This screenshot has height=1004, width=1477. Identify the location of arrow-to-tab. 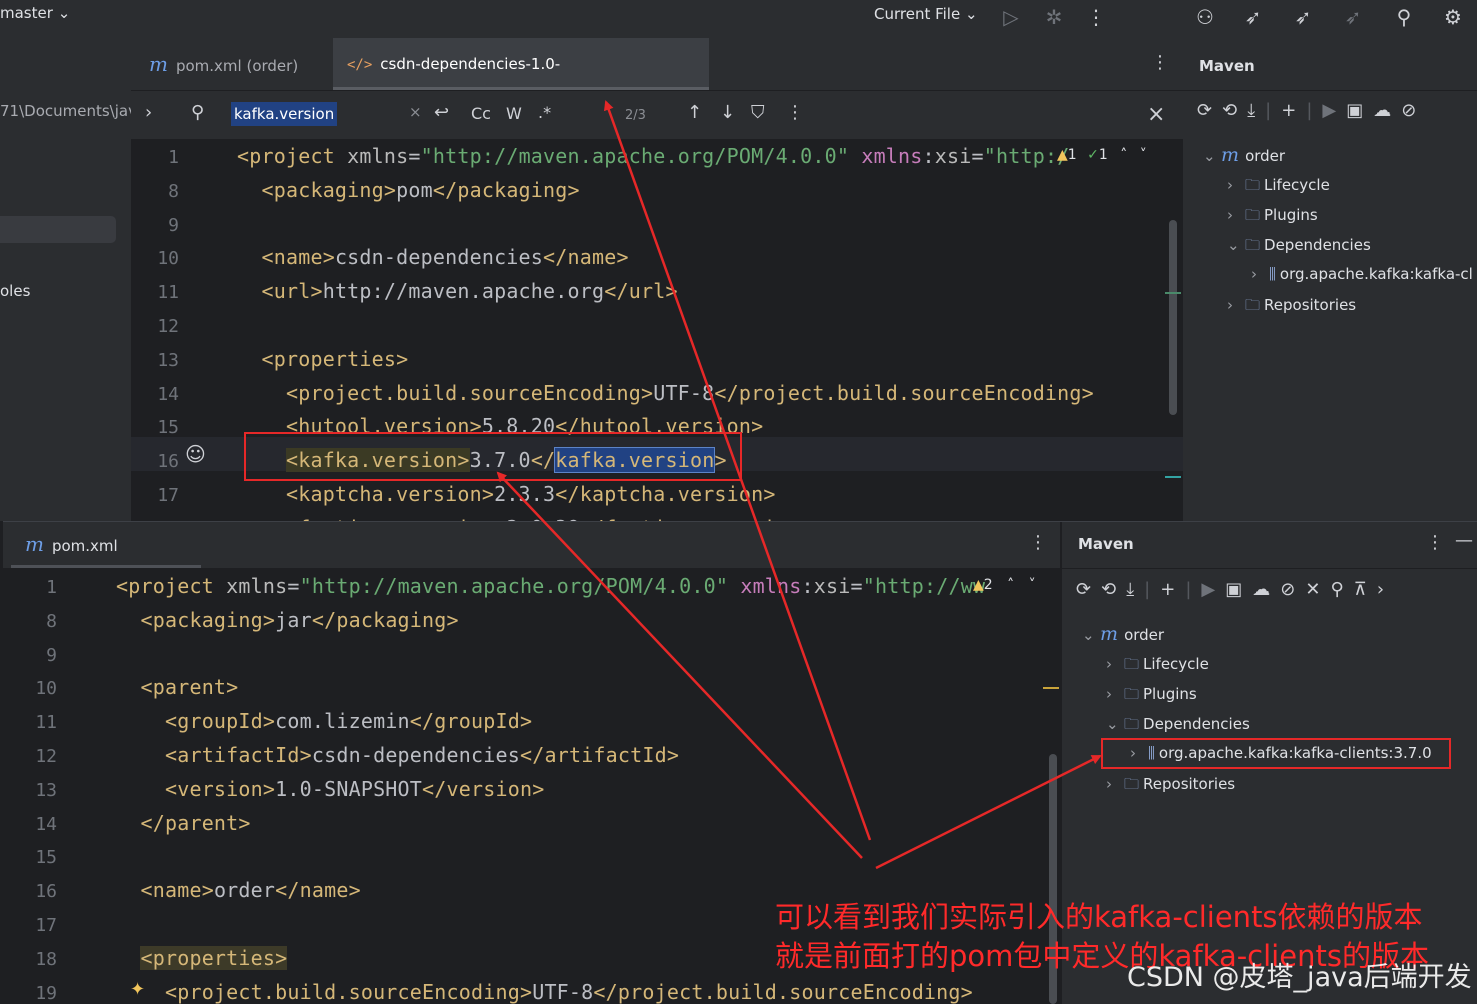
(737, 470).